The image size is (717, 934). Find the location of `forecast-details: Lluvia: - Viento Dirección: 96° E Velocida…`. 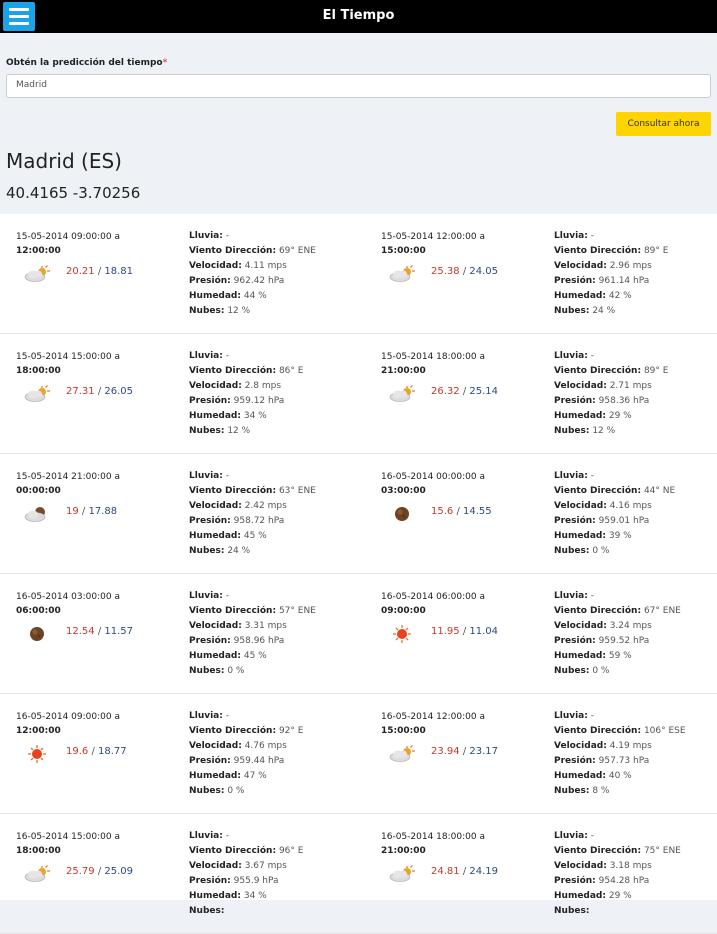

forecast-details: Lluvia: - Viento Dirección: 96° E Velocida… is located at coordinates (275, 874).